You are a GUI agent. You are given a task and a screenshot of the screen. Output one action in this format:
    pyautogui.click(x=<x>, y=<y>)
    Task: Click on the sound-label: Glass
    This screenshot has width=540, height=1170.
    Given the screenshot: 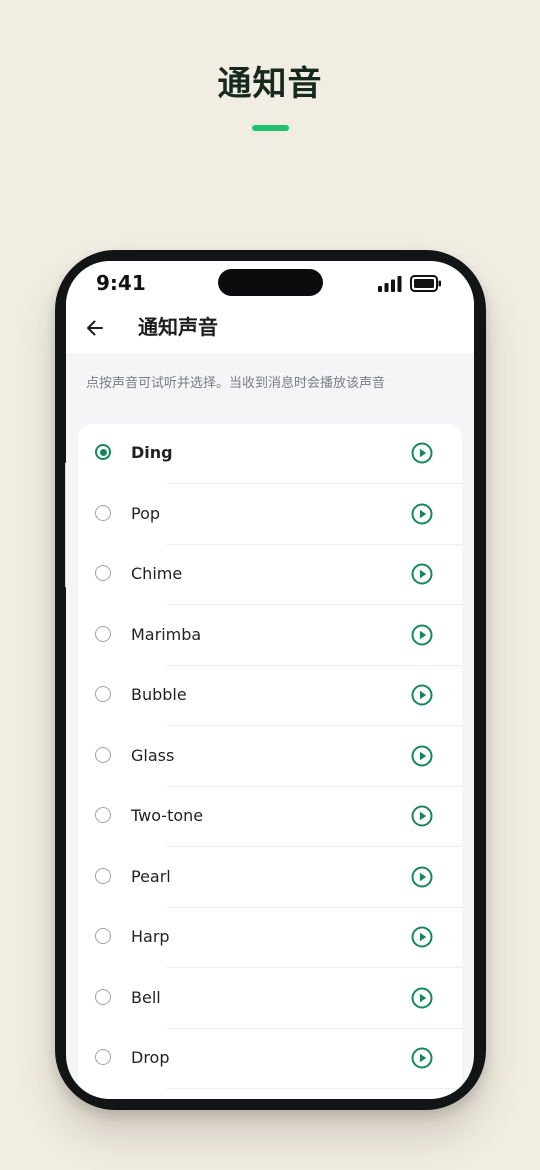 What is the action you would take?
    pyautogui.click(x=153, y=755)
    